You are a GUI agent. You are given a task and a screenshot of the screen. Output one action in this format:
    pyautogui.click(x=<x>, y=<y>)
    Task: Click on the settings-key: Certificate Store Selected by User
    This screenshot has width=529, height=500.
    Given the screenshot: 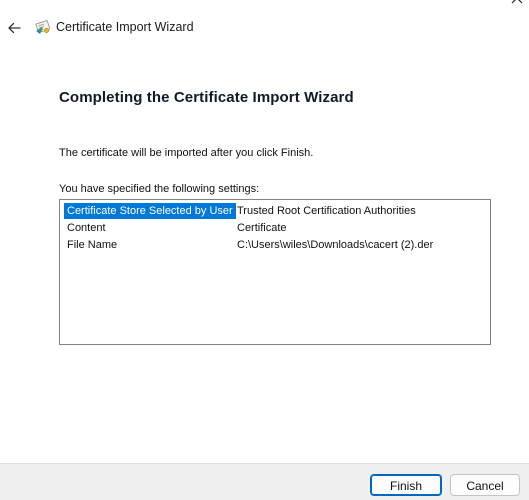 What is the action you would take?
    pyautogui.click(x=150, y=211)
    